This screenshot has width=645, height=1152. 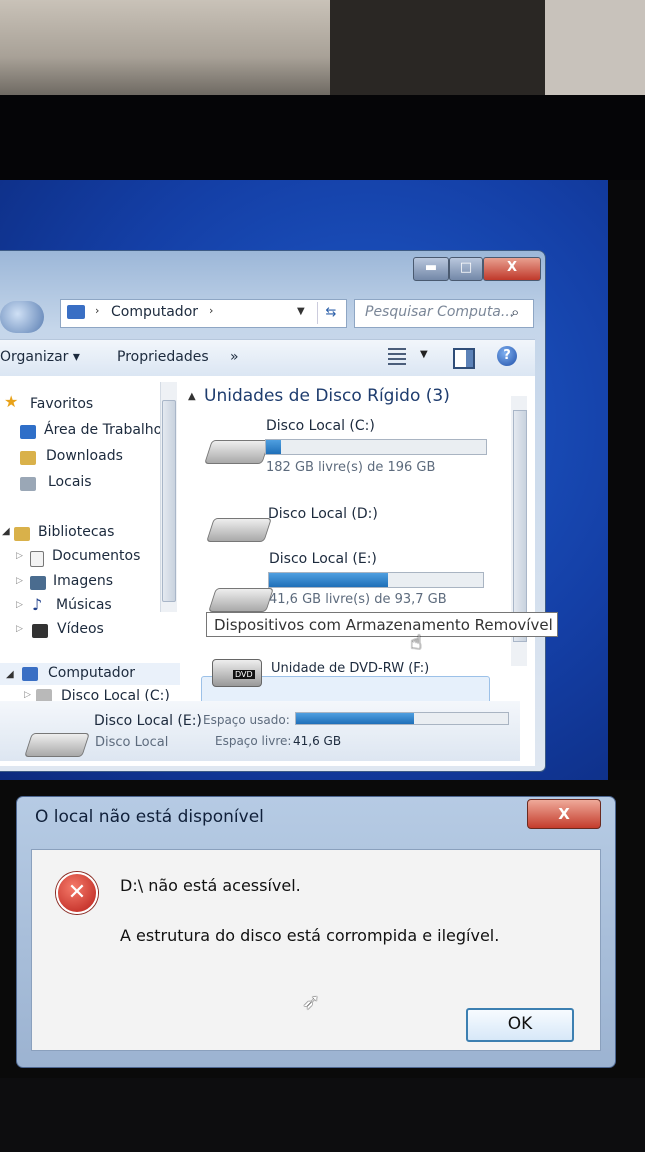 I want to click on mouse-pointer-icon: ➶, so click(x=311, y=1002).